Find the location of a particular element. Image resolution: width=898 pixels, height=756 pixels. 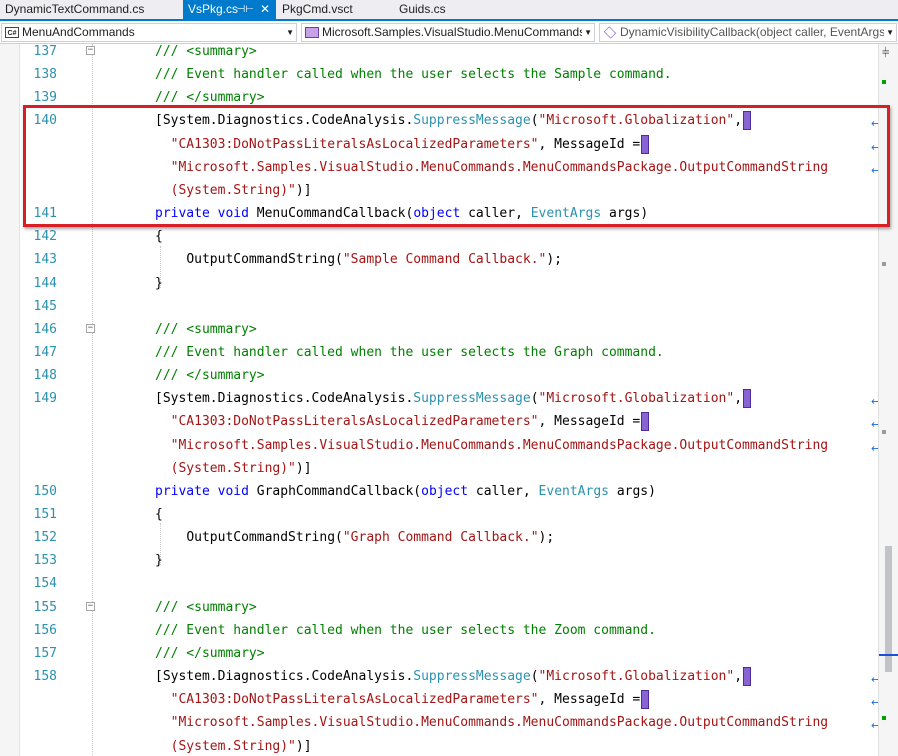

tab-label: Guids.cs is located at coordinates (422, 9).